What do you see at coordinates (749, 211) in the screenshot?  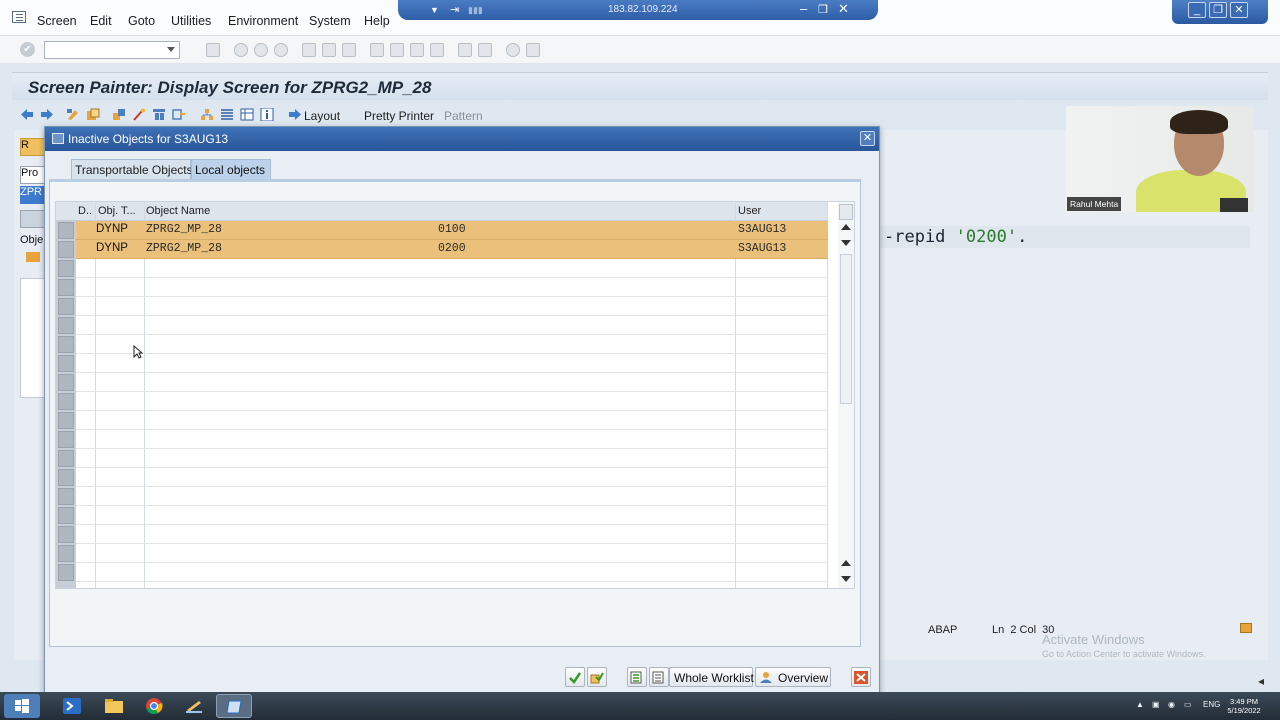 I see `column-header-user: User` at bounding box center [749, 211].